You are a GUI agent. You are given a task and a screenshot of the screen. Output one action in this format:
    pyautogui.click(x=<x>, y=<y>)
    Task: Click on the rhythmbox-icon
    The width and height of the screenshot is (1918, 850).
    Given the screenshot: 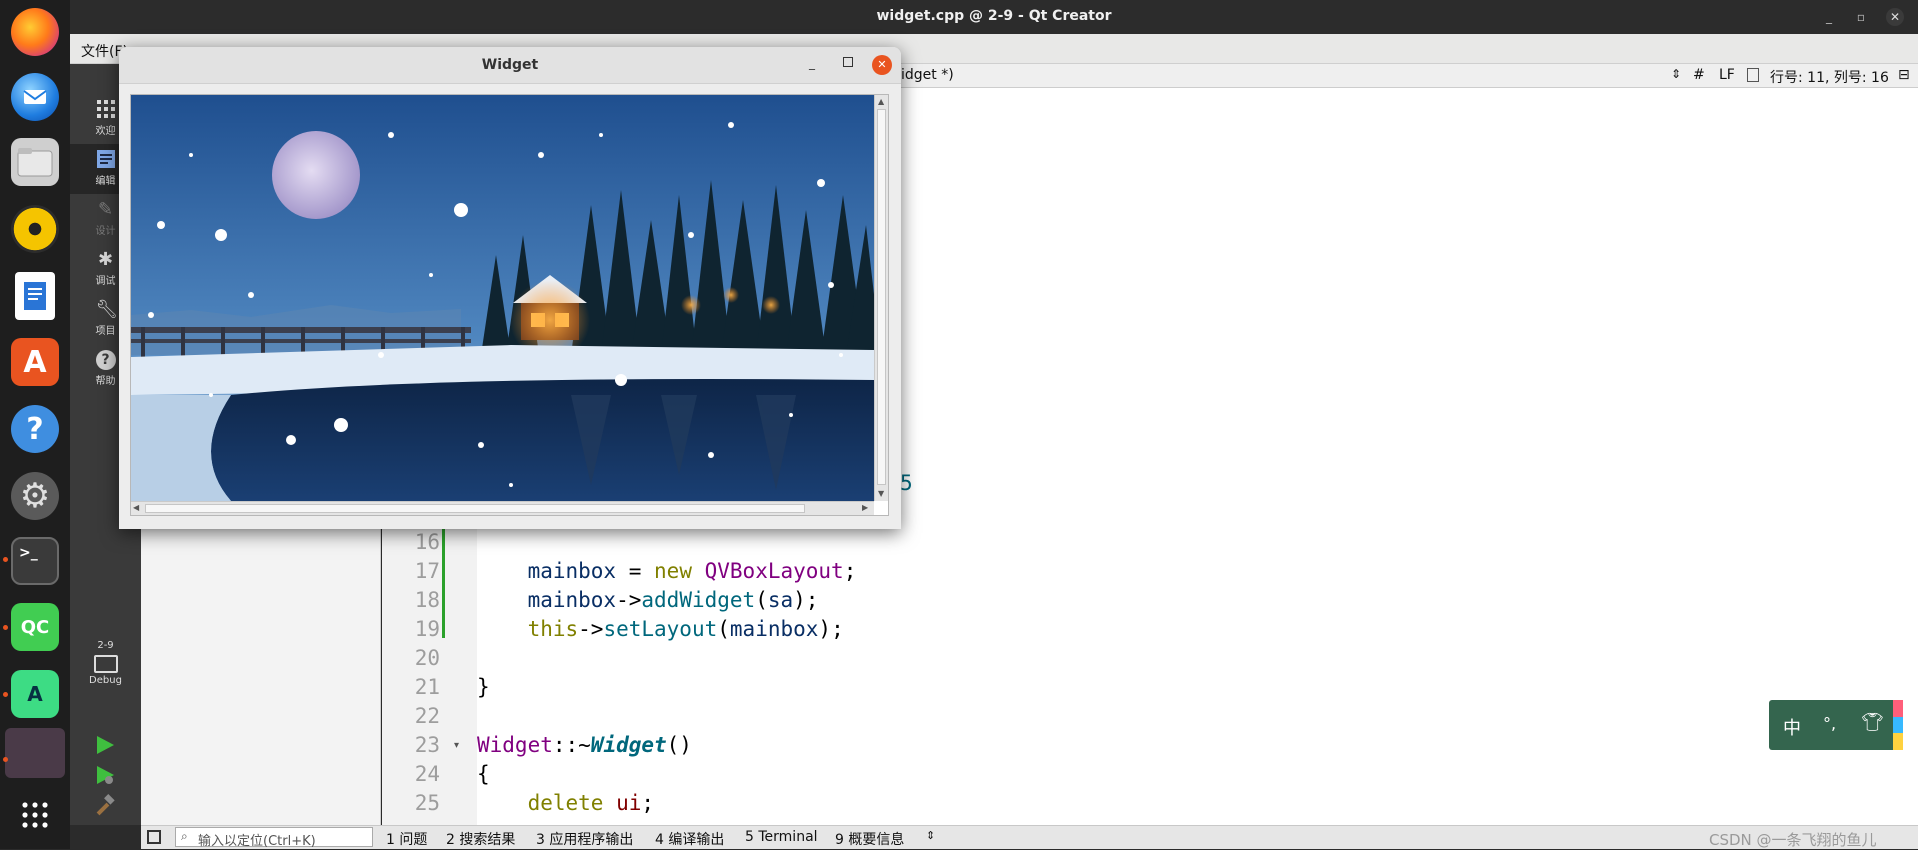 What is the action you would take?
    pyautogui.click(x=35, y=229)
    